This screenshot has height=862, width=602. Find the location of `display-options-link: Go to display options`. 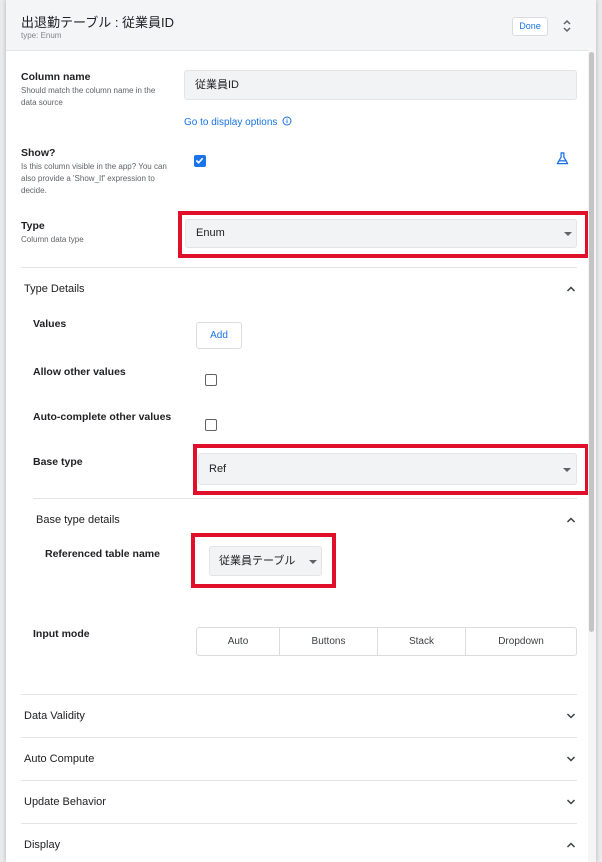

display-options-link: Go to display options is located at coordinates (238, 122).